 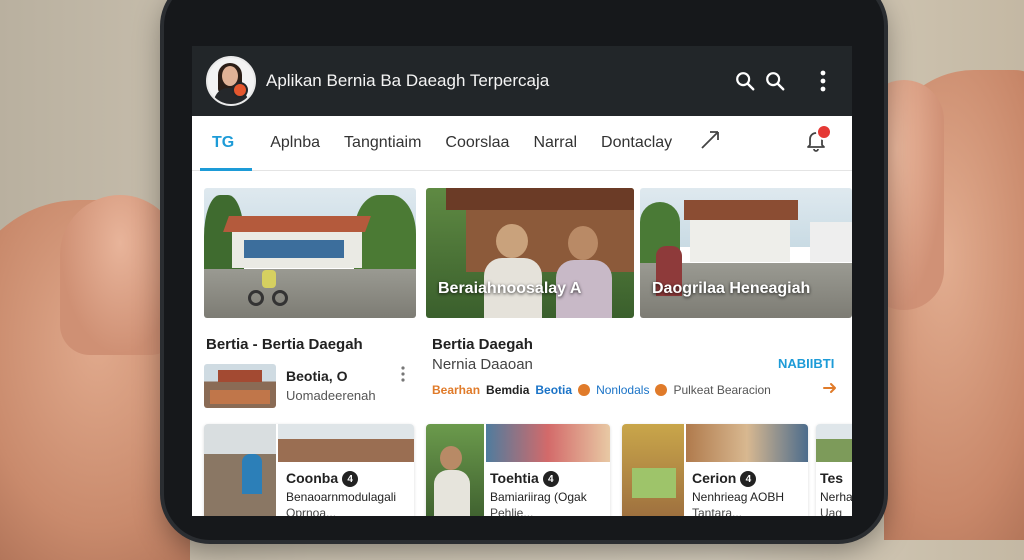 I want to click on tag-nonlodals: Nonlodals, so click(x=622, y=390).